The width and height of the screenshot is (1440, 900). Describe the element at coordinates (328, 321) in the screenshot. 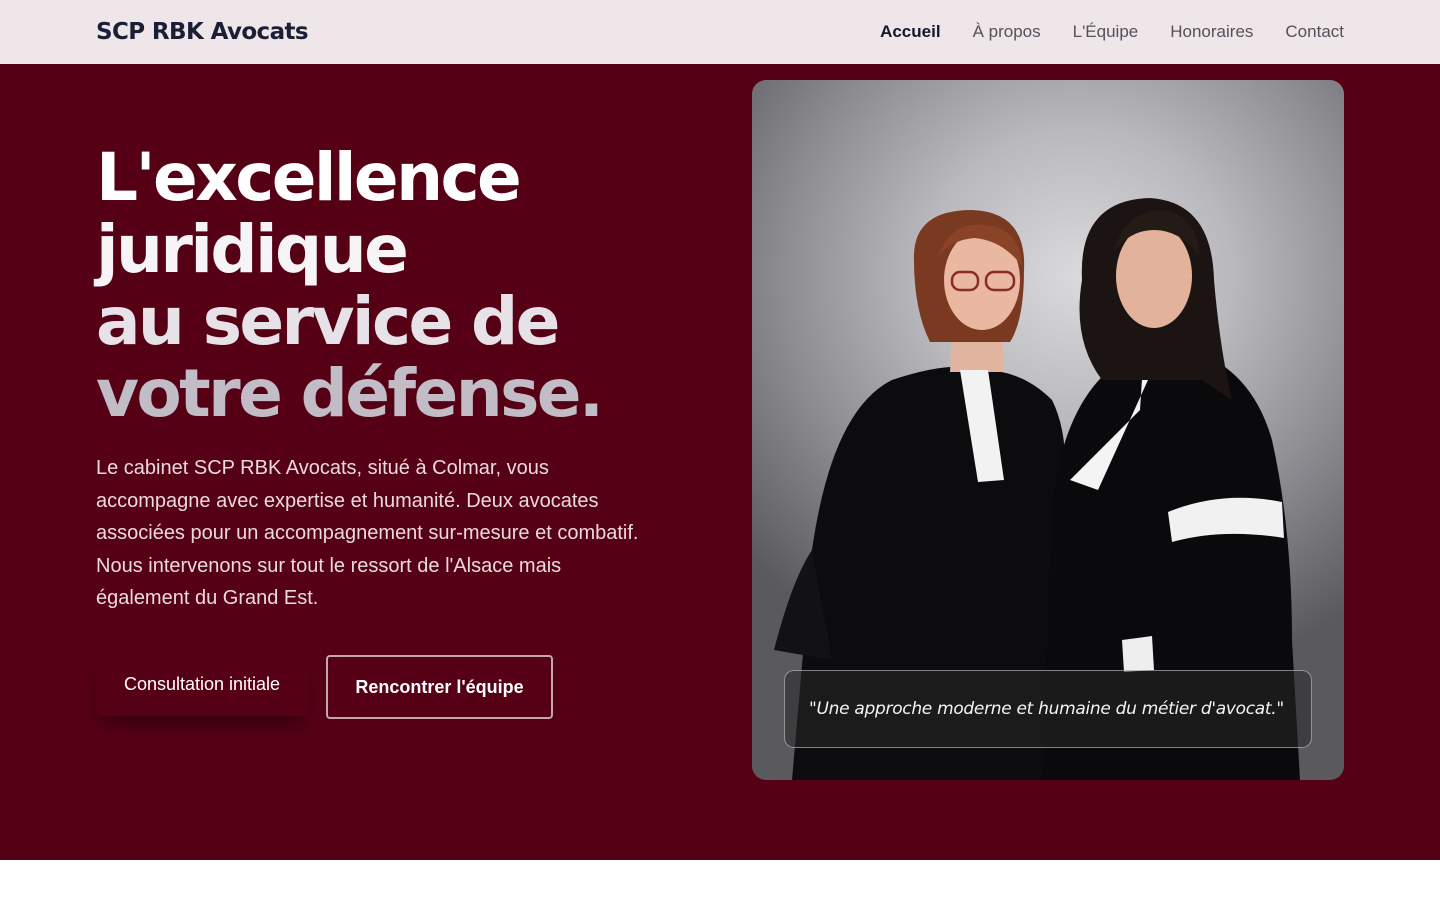

I see `headline-line-3: au service de` at that location.